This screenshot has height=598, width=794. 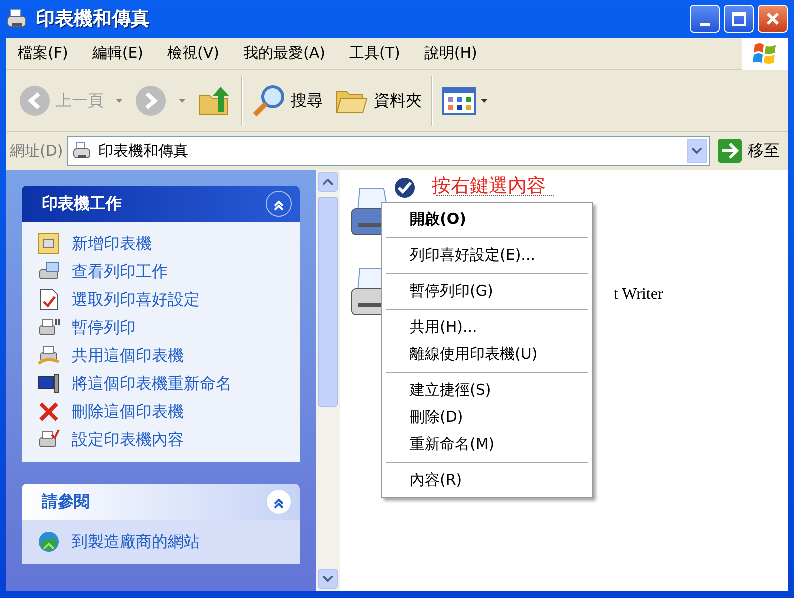 I want to click on task-link: 選取列印喜好設定, so click(x=163, y=300).